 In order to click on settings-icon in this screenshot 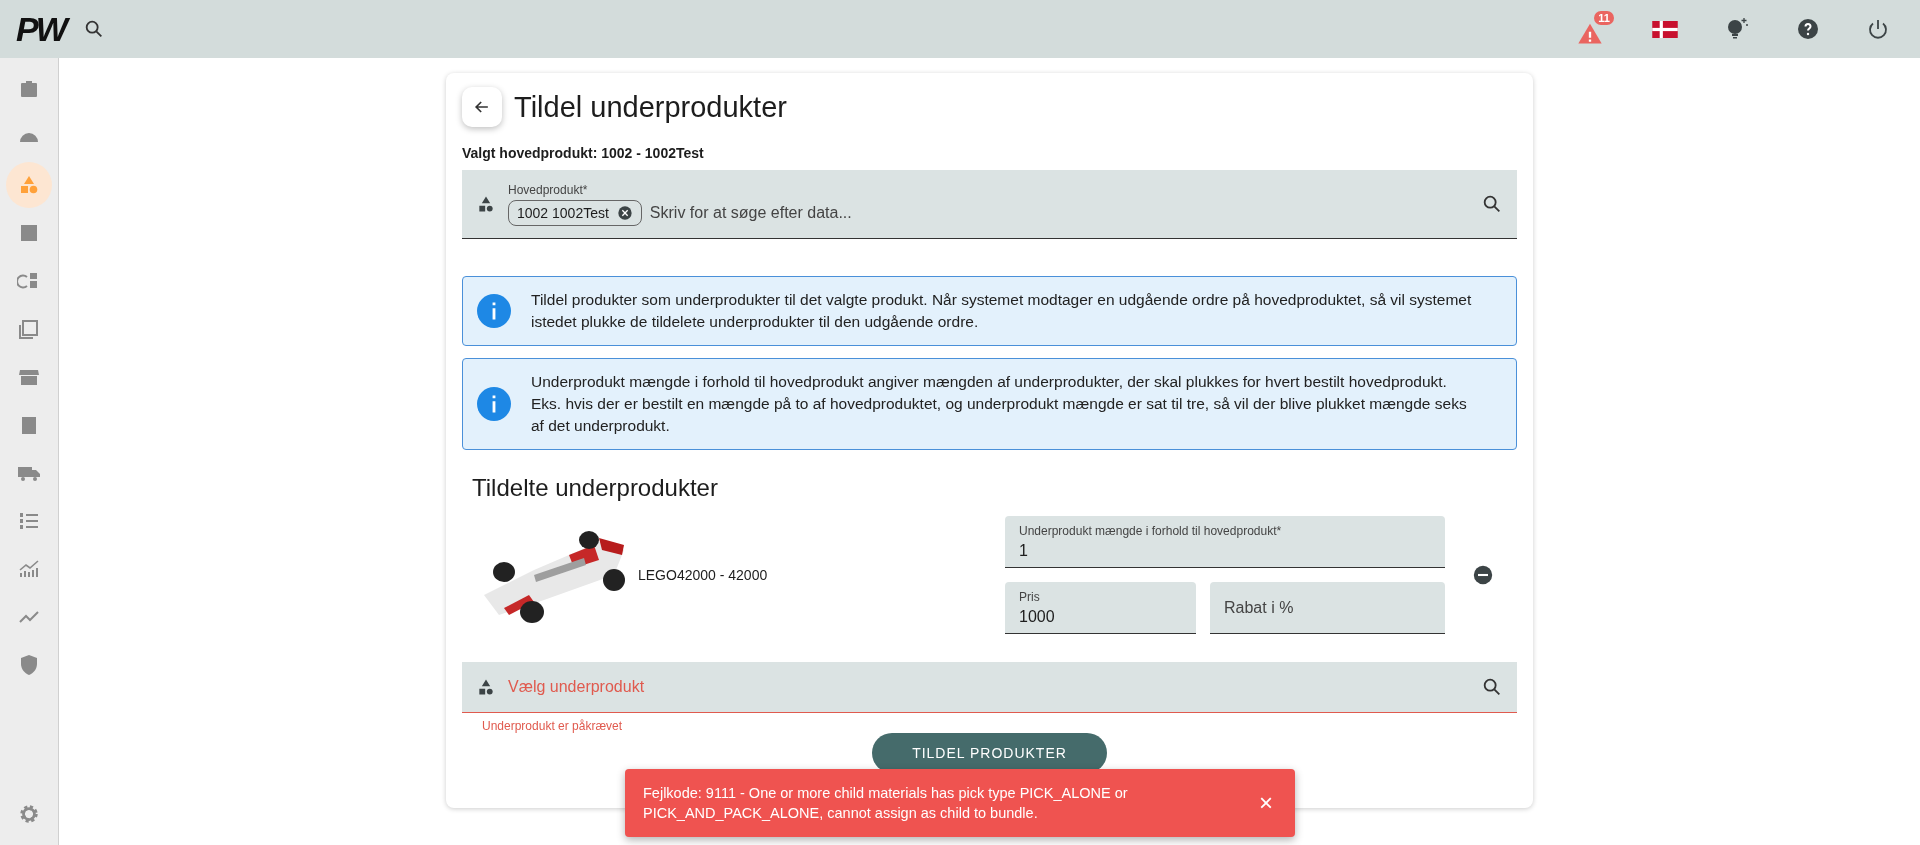, I will do `click(29, 814)`.